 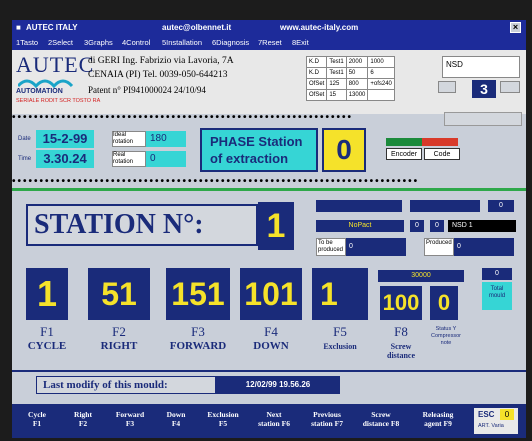 I want to click on f2-key: F2, so click(x=119, y=331).